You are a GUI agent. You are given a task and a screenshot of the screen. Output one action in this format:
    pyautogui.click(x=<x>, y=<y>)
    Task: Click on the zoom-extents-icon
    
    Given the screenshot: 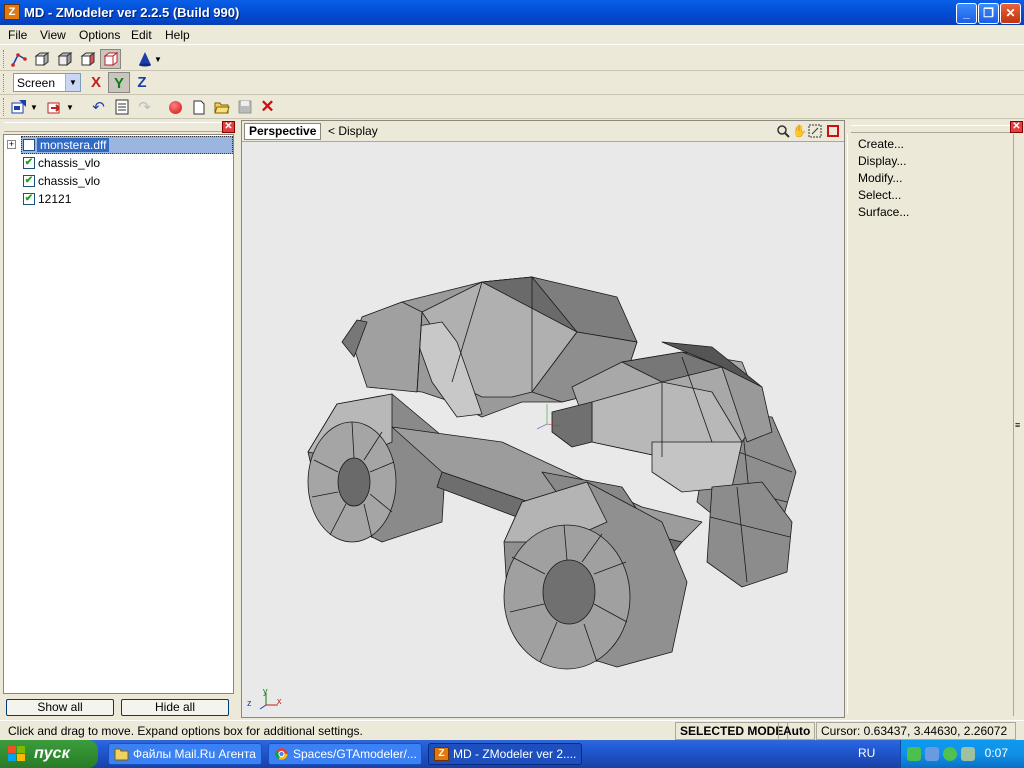 What is the action you would take?
    pyautogui.click(x=815, y=131)
    